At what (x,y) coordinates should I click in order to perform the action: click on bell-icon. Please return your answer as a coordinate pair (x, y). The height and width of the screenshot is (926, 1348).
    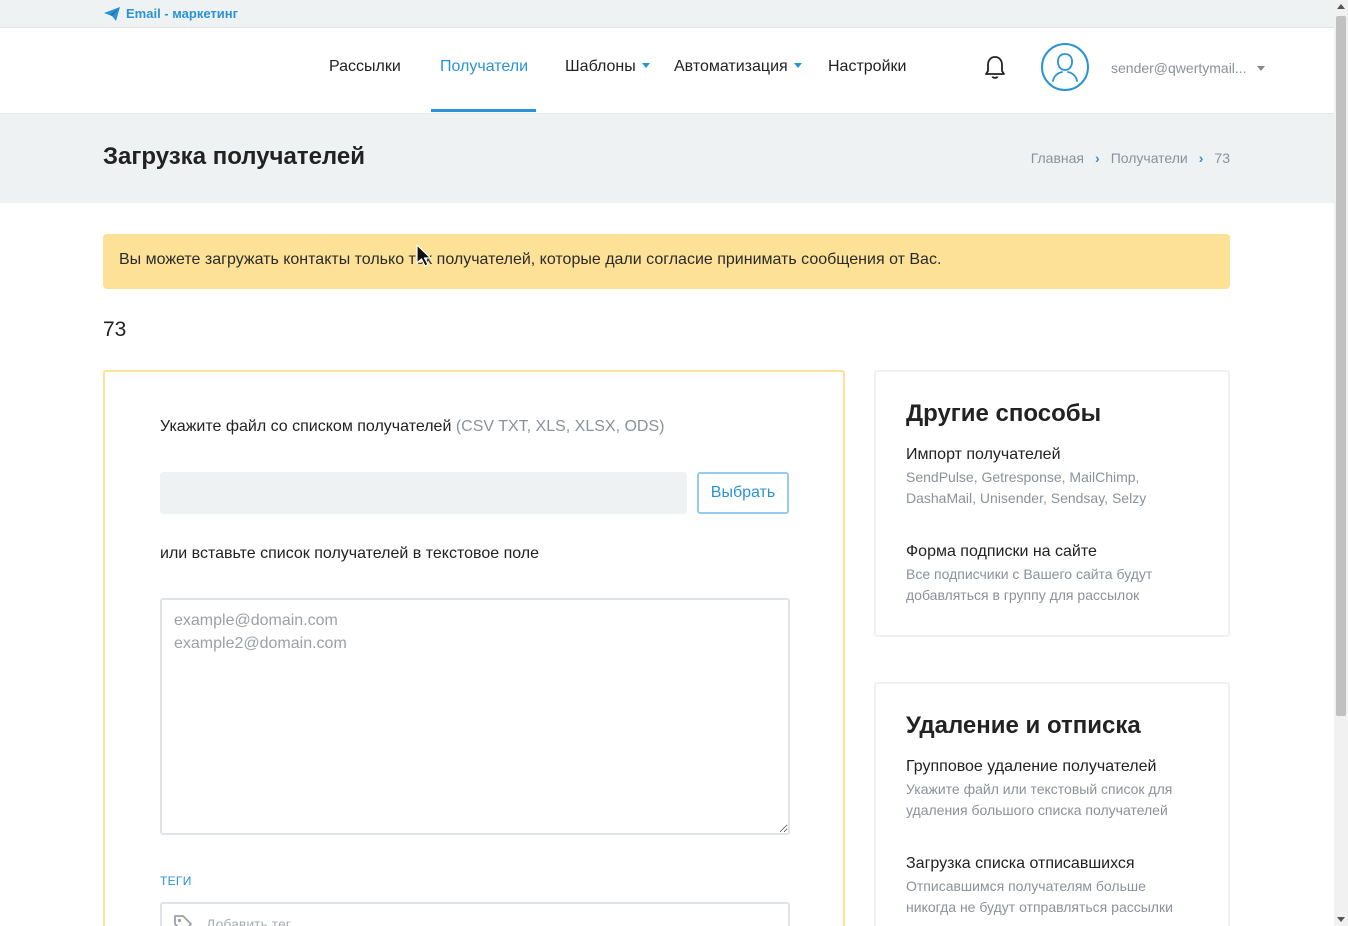
    Looking at the image, I should click on (995, 68).